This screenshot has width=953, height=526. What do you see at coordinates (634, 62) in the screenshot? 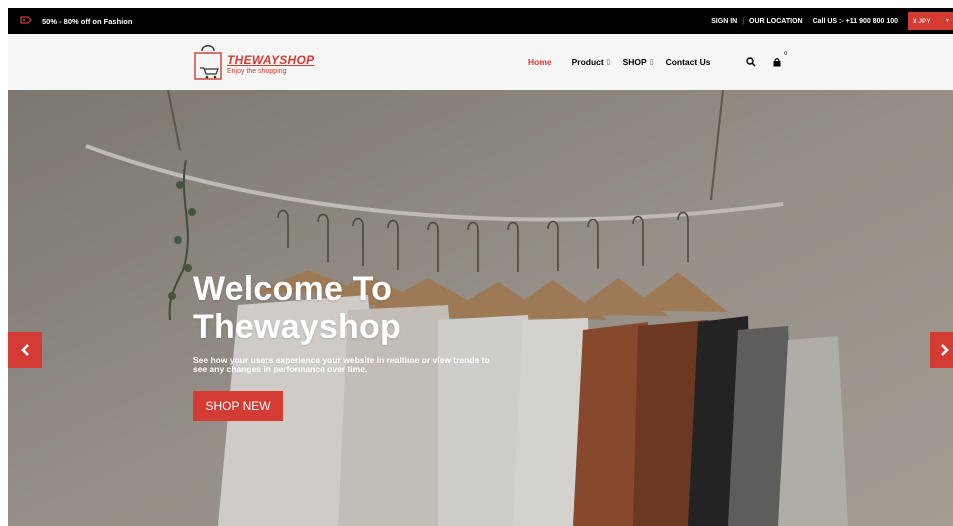
I see `nav-shop-label: SHOP` at bounding box center [634, 62].